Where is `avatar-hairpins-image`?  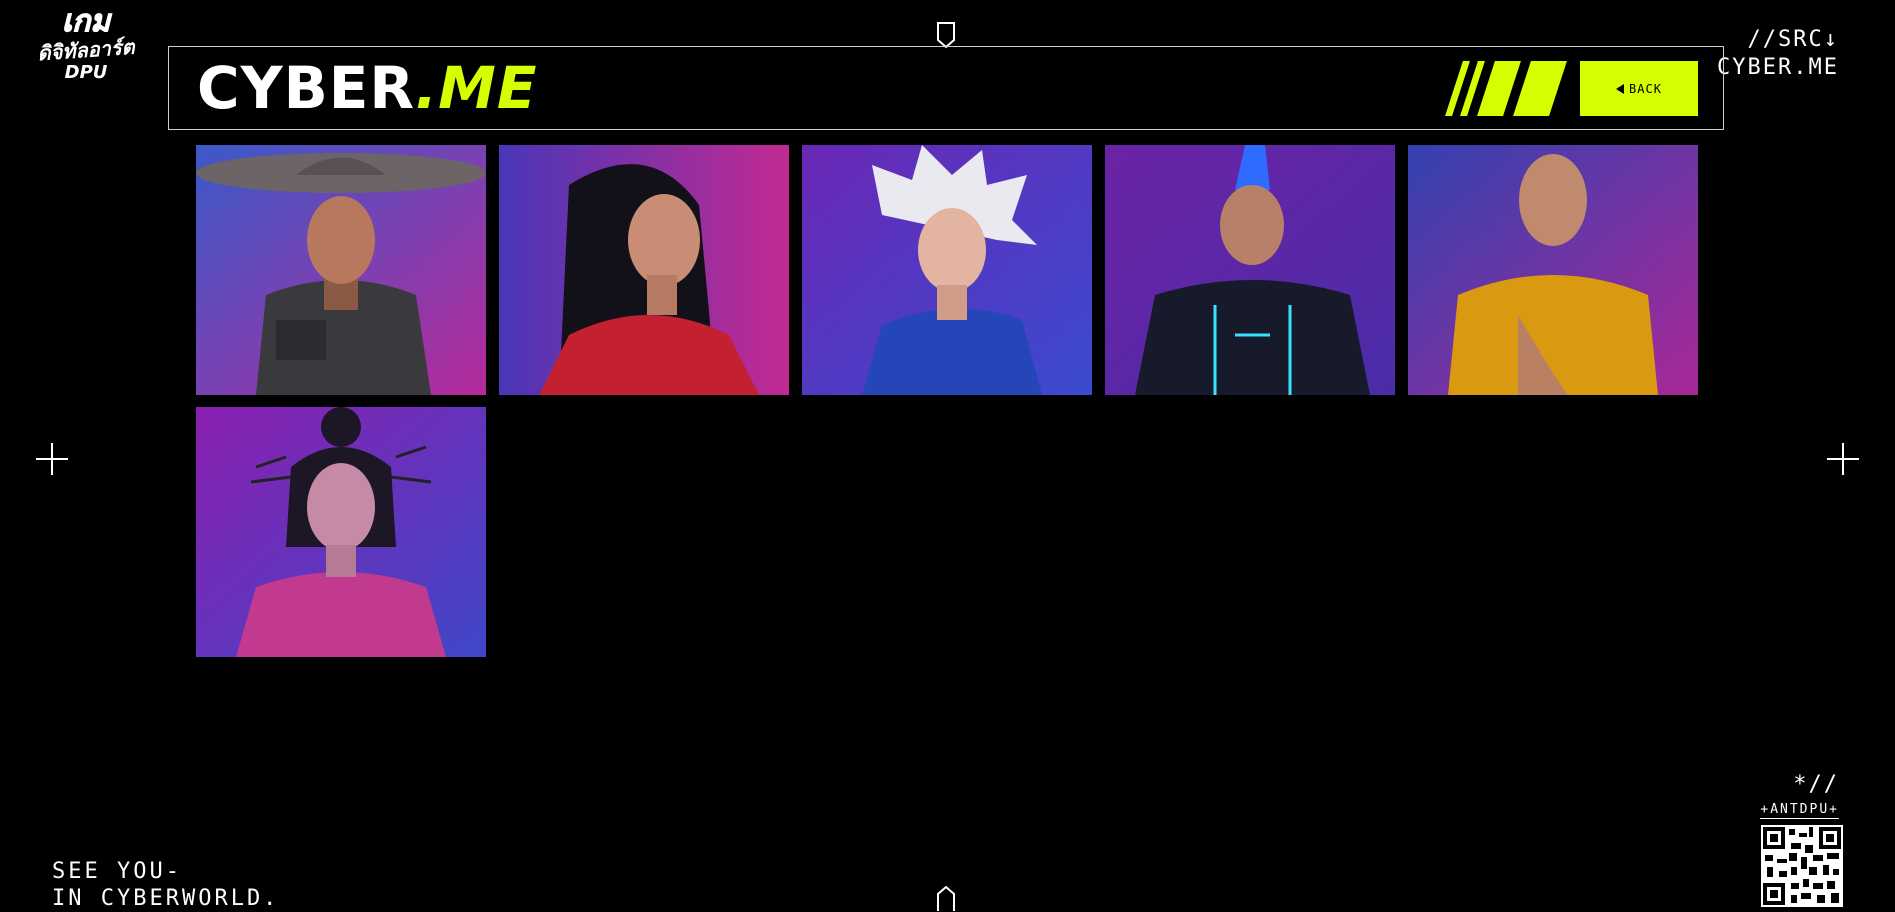
avatar-hairpins-image is located at coordinates (341, 532).